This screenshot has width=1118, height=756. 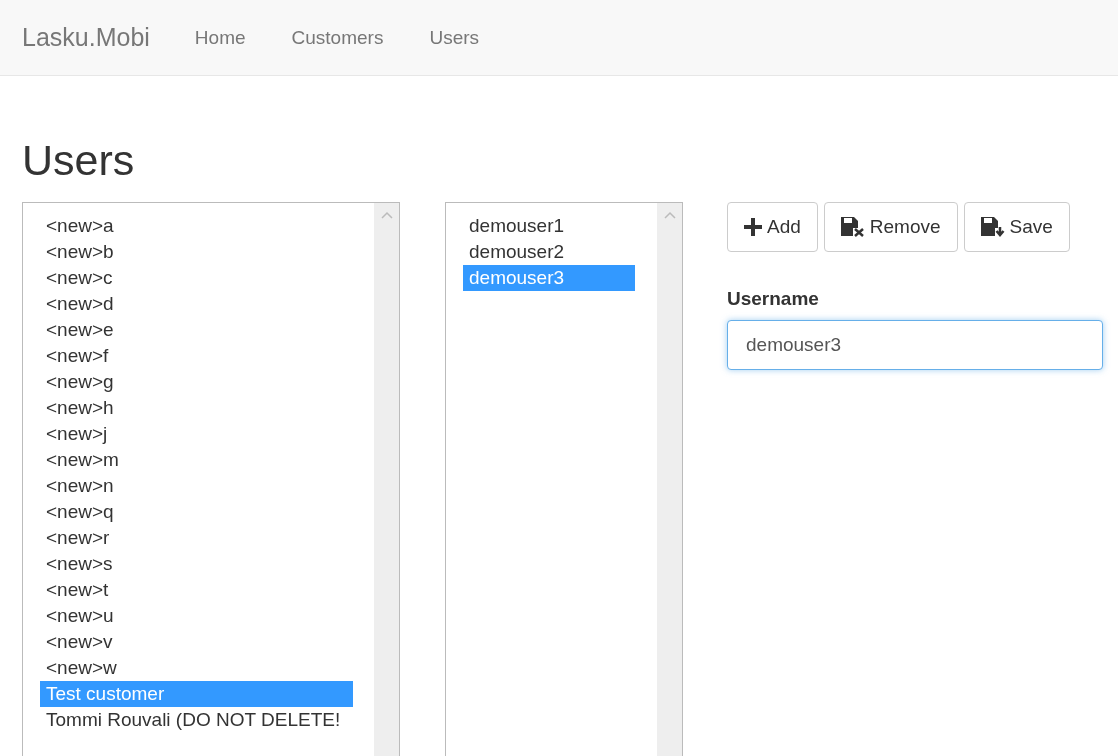 I want to click on nav-link: Customers, so click(x=337, y=37).